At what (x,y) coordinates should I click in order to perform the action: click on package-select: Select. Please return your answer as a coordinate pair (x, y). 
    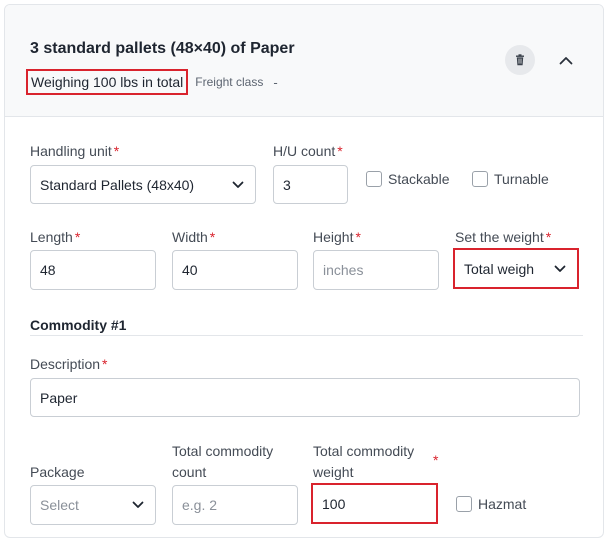
    Looking at the image, I should click on (93, 505).